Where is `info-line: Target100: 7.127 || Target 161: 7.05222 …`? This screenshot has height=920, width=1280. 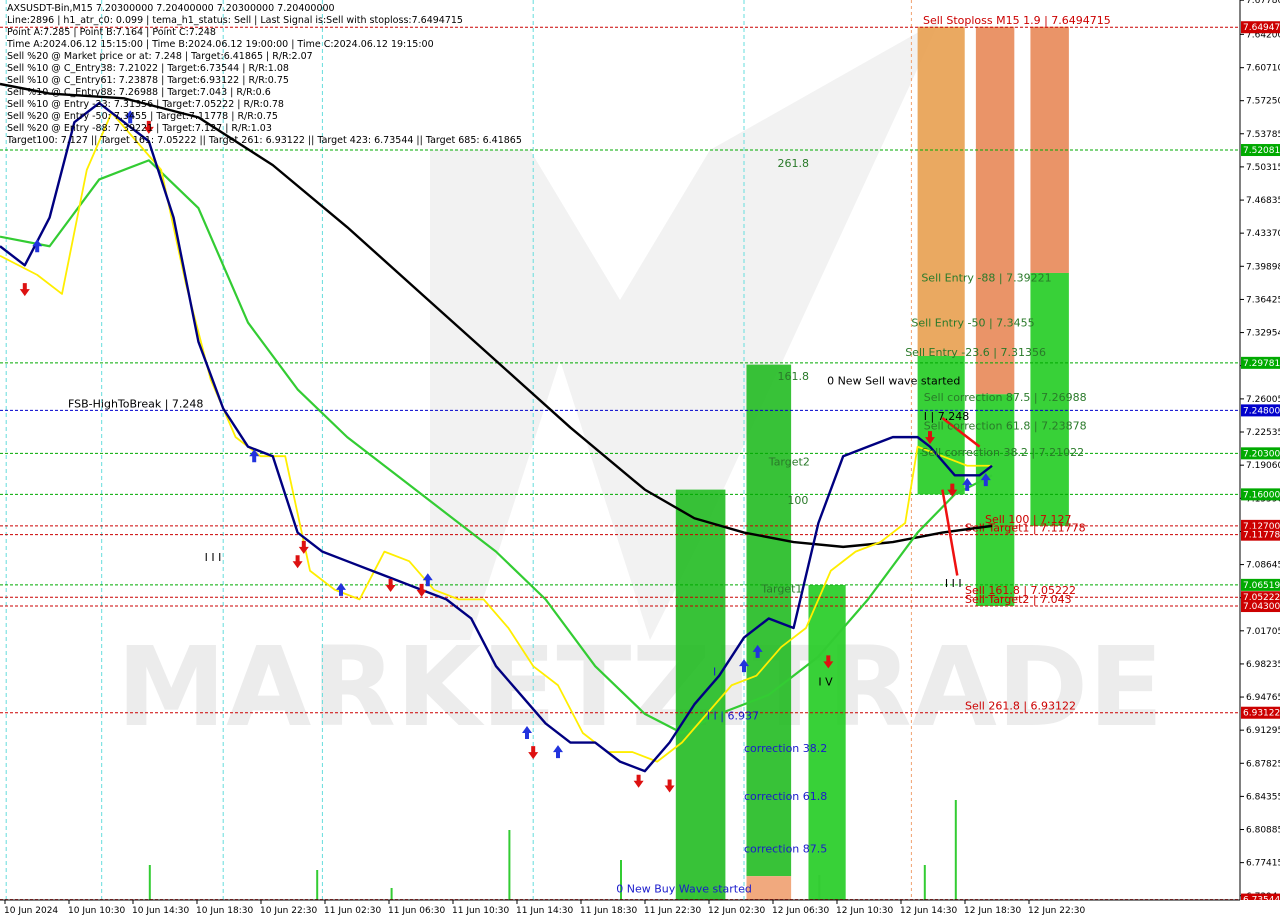
info-line: Target100: 7.127 || Target 161: 7.05222 … is located at coordinates (264, 140).